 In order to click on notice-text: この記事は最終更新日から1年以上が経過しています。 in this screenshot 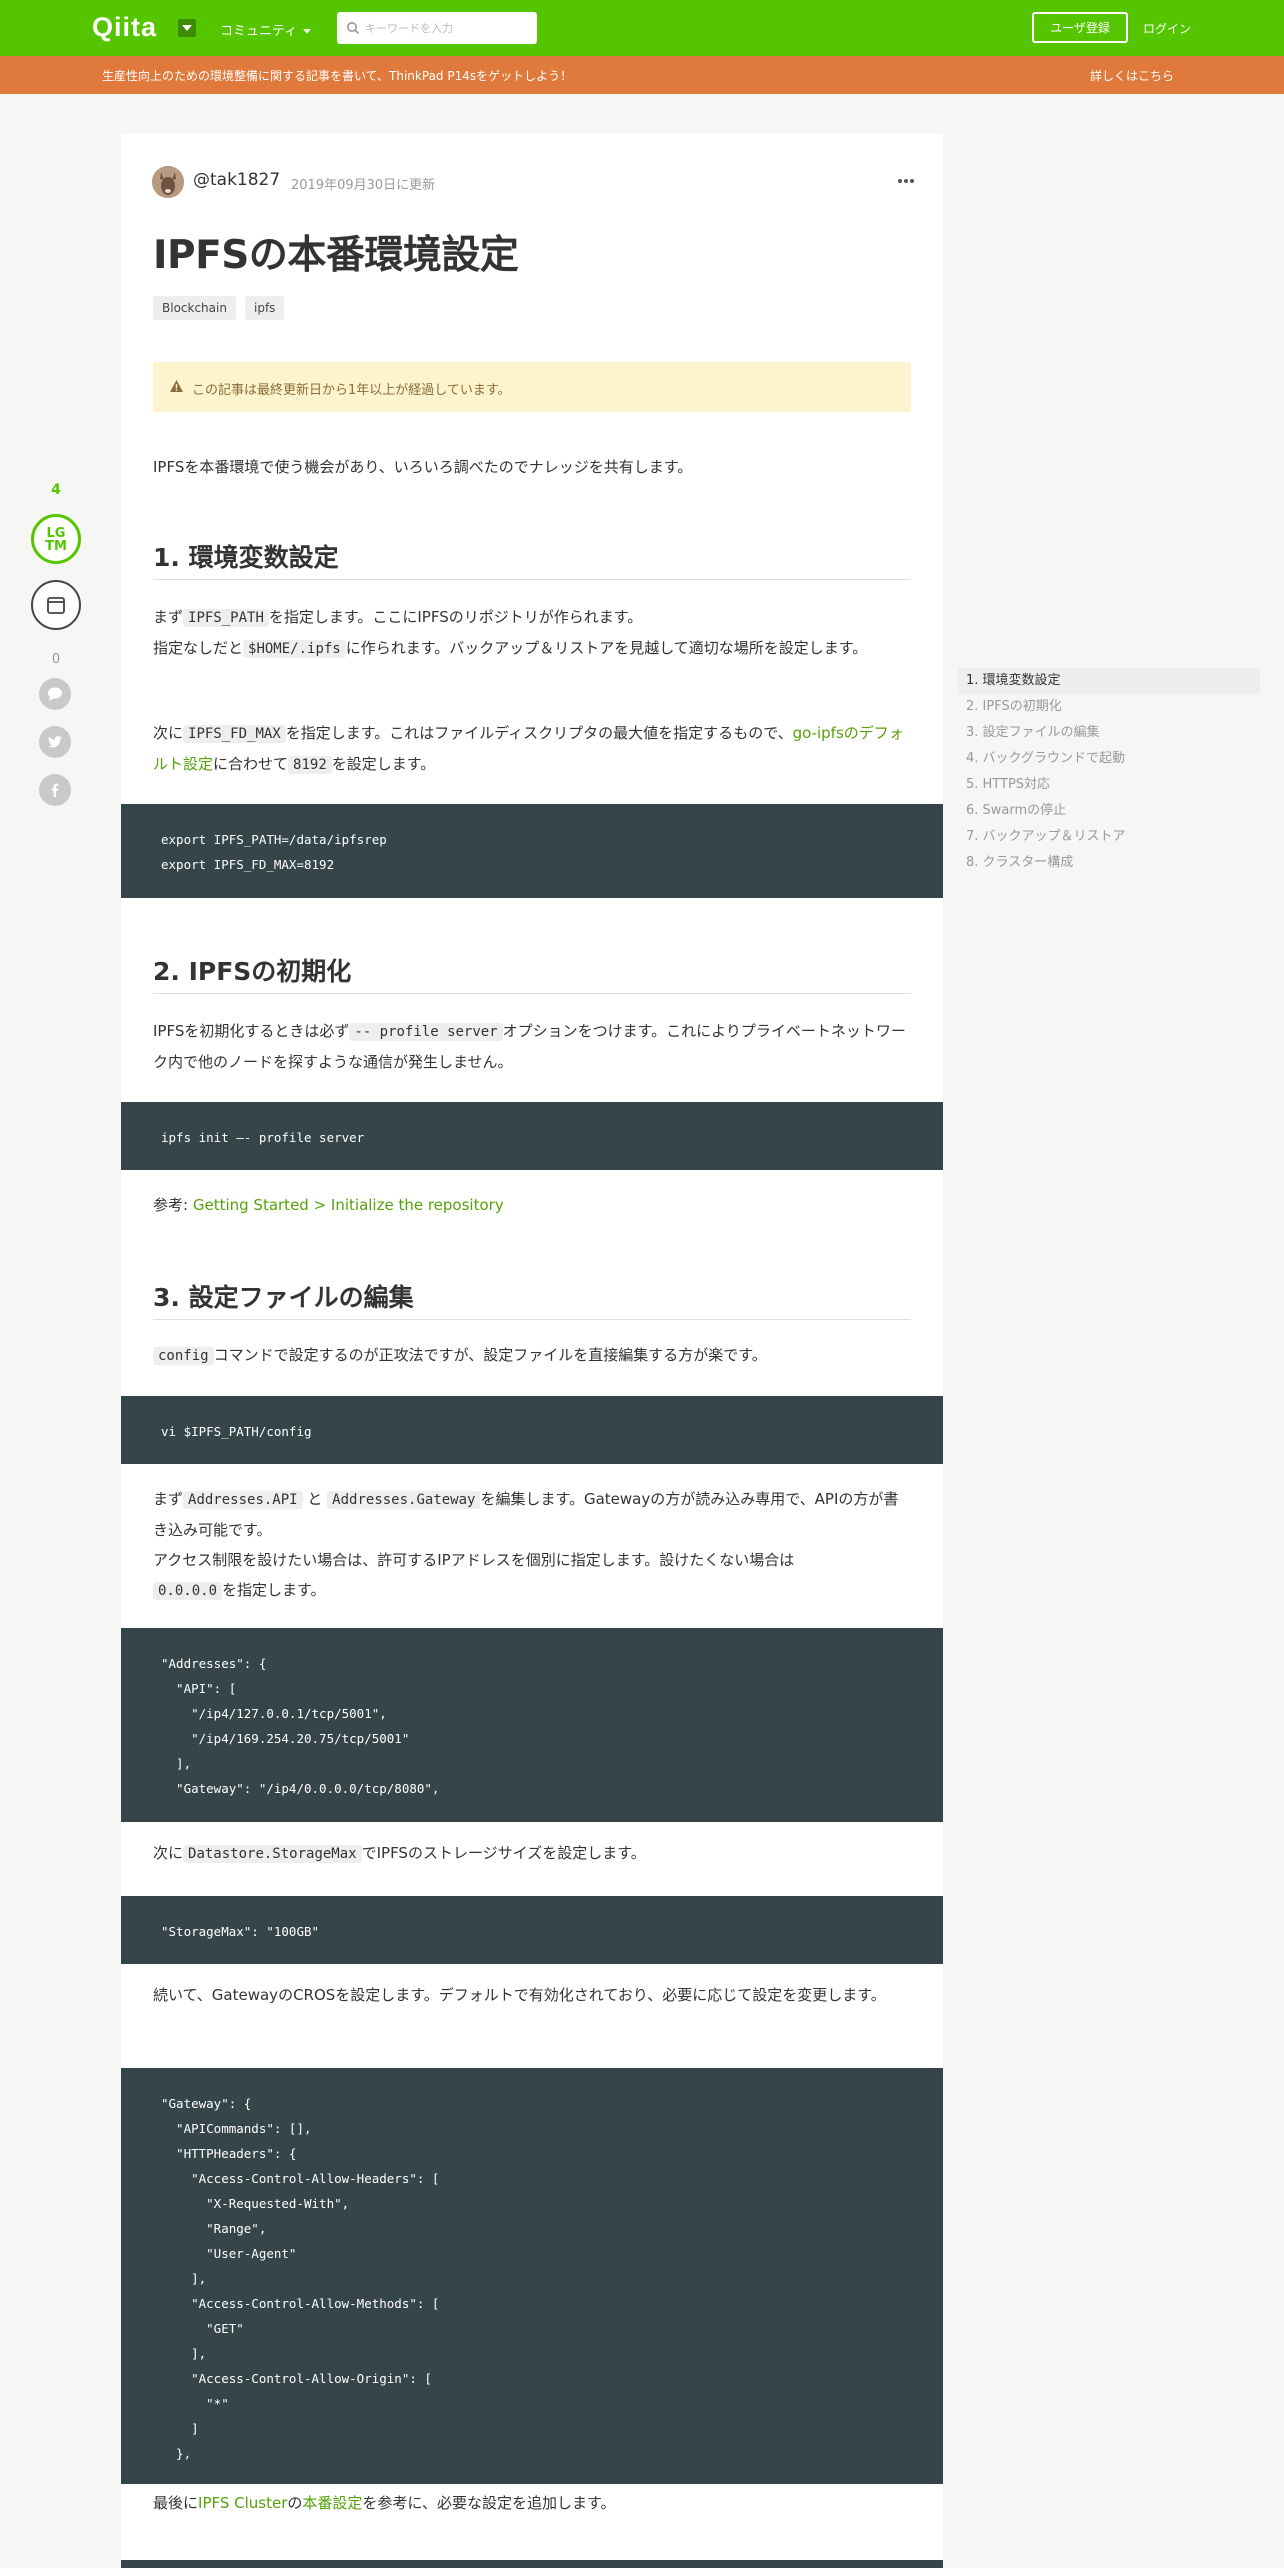, I will do `click(351, 390)`.